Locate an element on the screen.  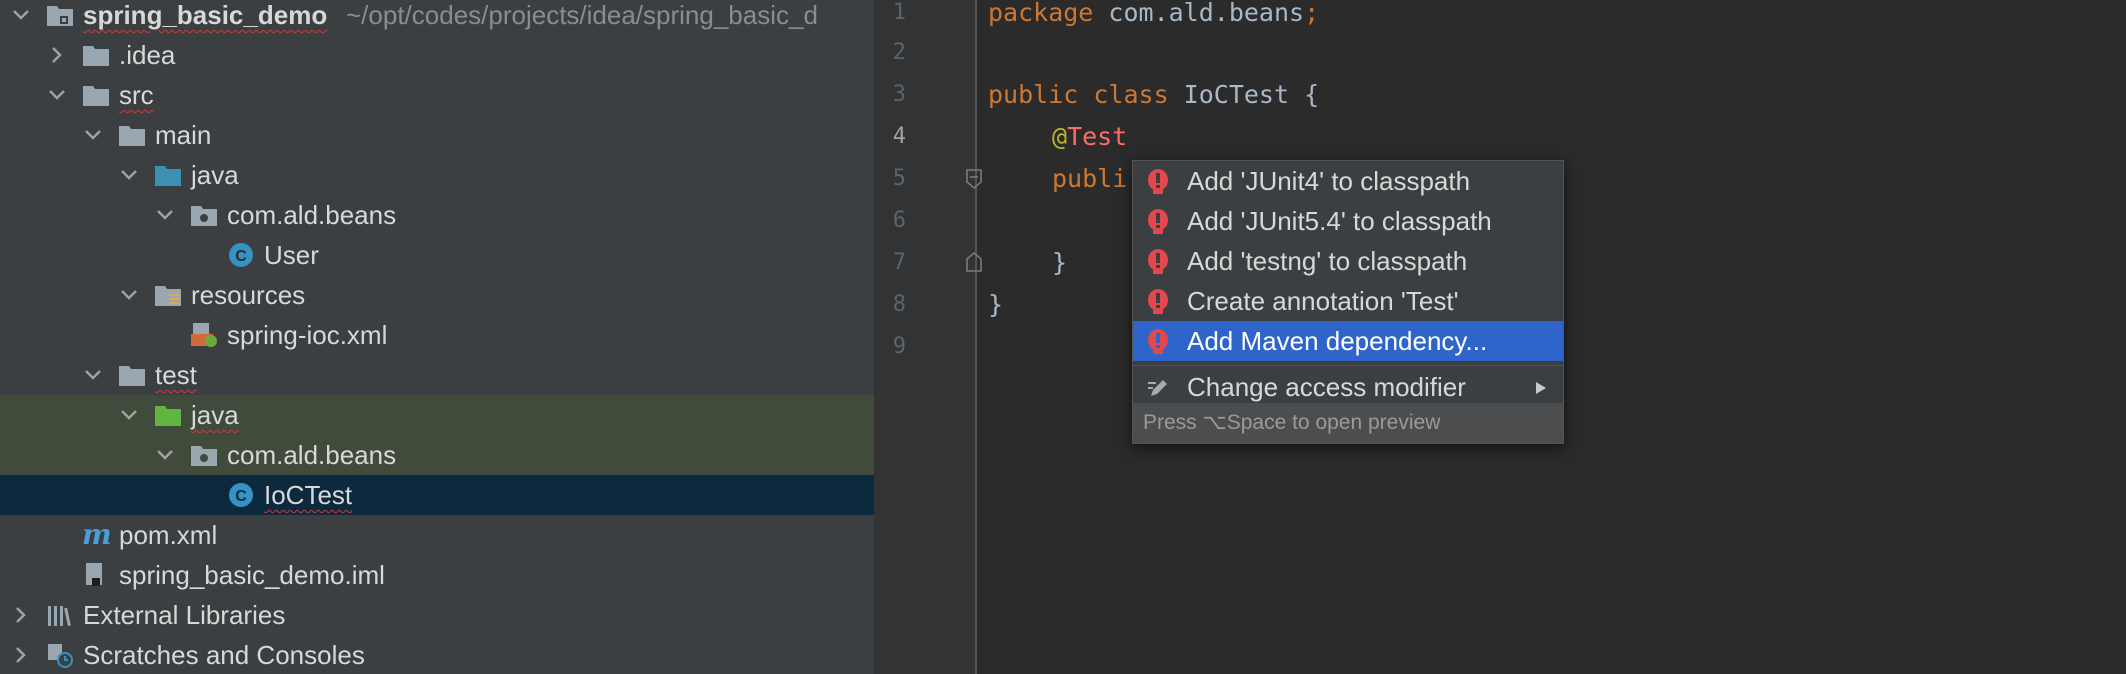
test-folder-icon is located at coordinates (168, 415).